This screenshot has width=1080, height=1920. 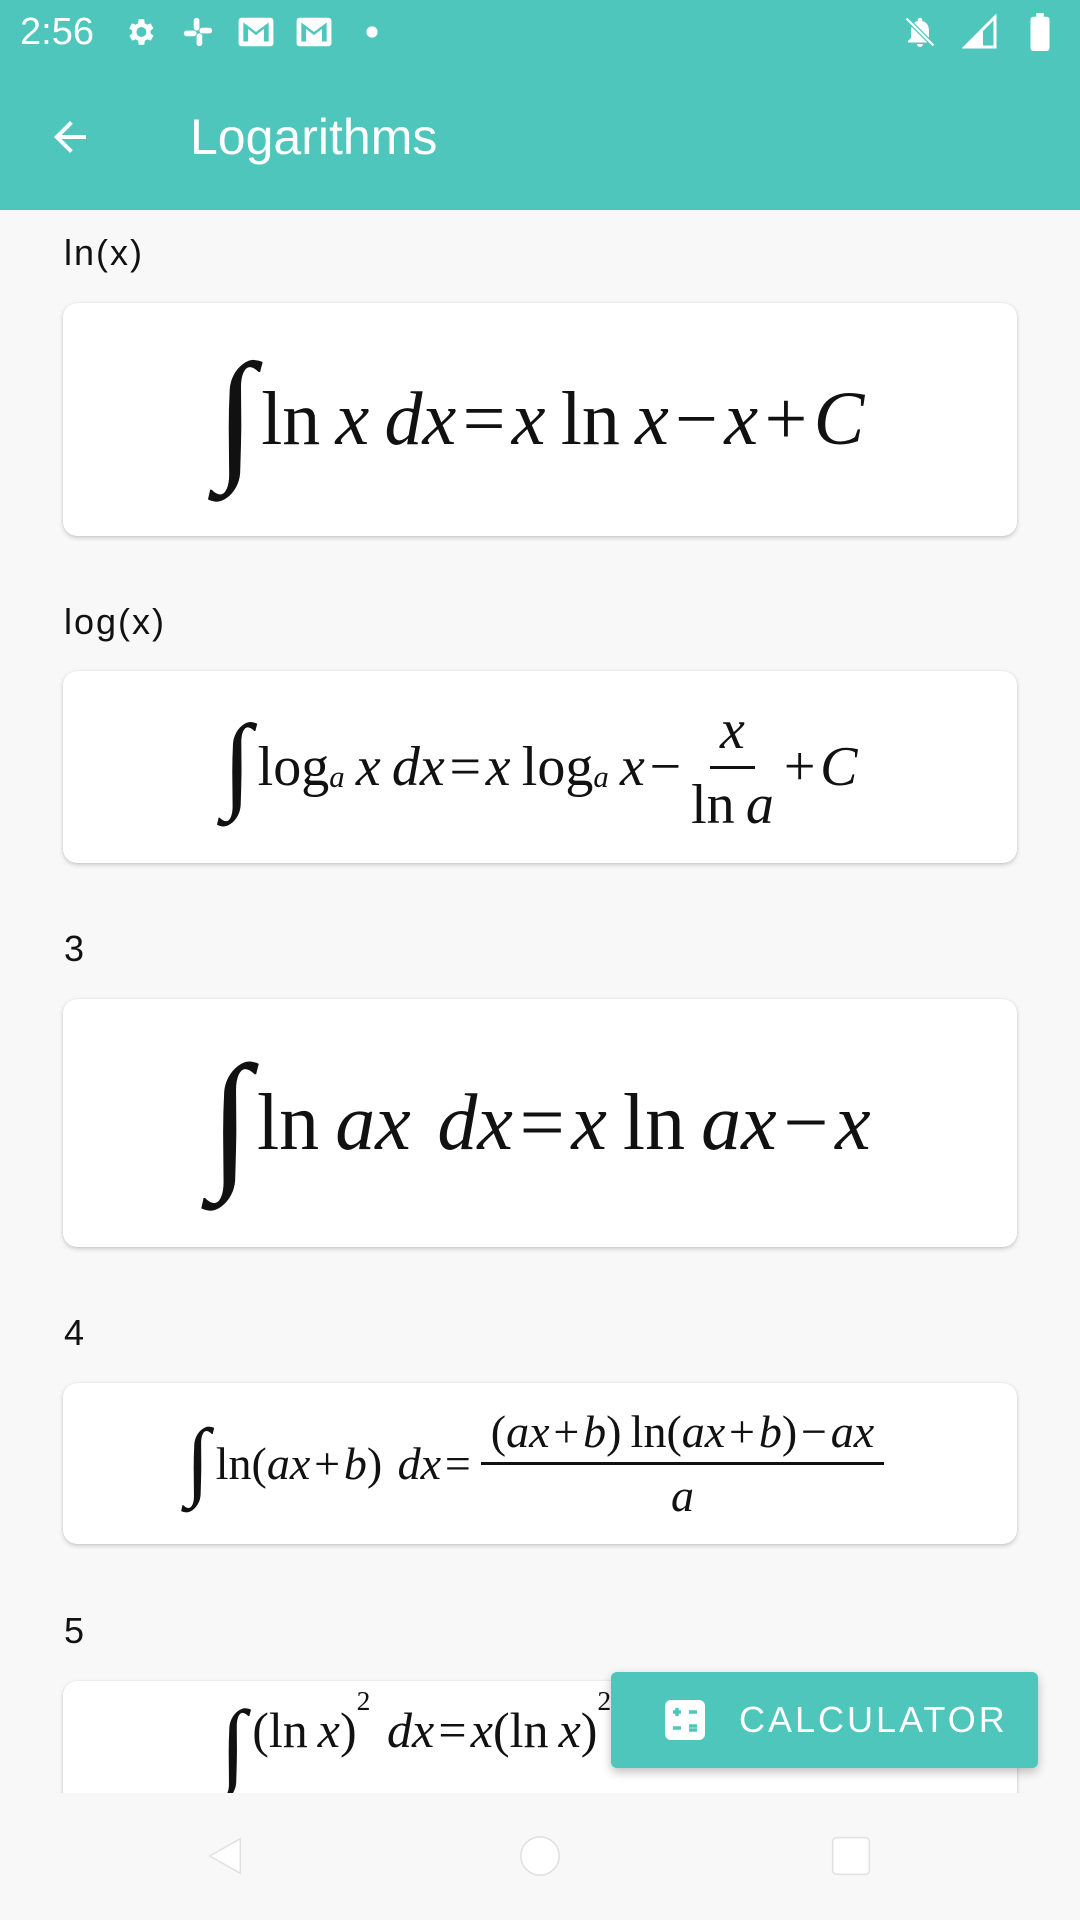 I want to click on status-icons-left, so click(x=256, y=32).